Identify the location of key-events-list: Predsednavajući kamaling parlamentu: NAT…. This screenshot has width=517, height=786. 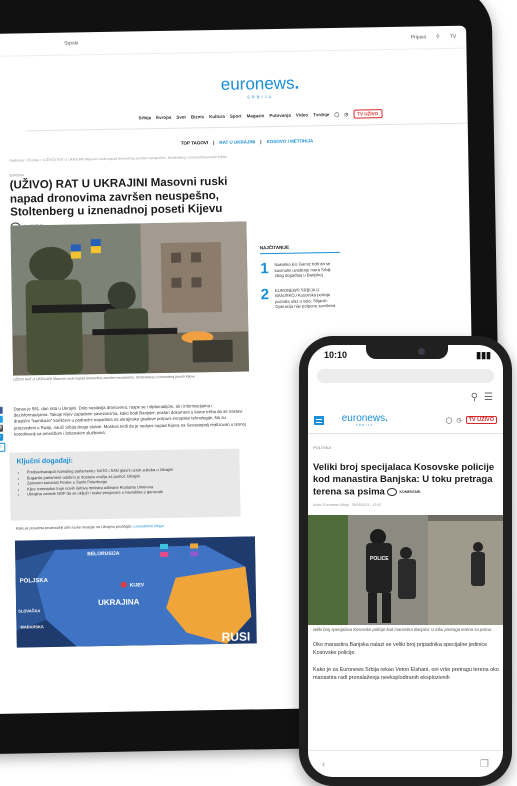
(125, 482).